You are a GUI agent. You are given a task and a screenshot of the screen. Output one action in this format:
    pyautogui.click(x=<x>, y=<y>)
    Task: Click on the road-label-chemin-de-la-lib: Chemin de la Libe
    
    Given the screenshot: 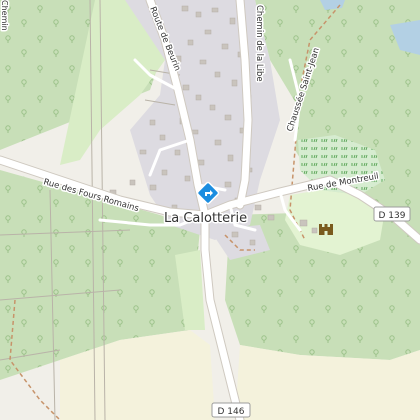 What is the action you would take?
    pyautogui.click(x=259, y=43)
    